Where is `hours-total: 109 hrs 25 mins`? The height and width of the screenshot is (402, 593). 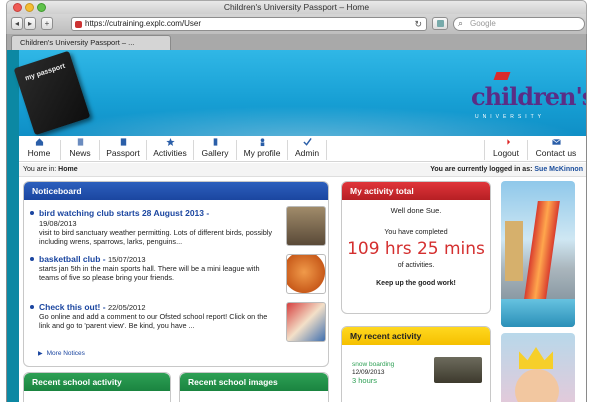
hours-total: 109 hrs 25 mins is located at coordinates (416, 249).